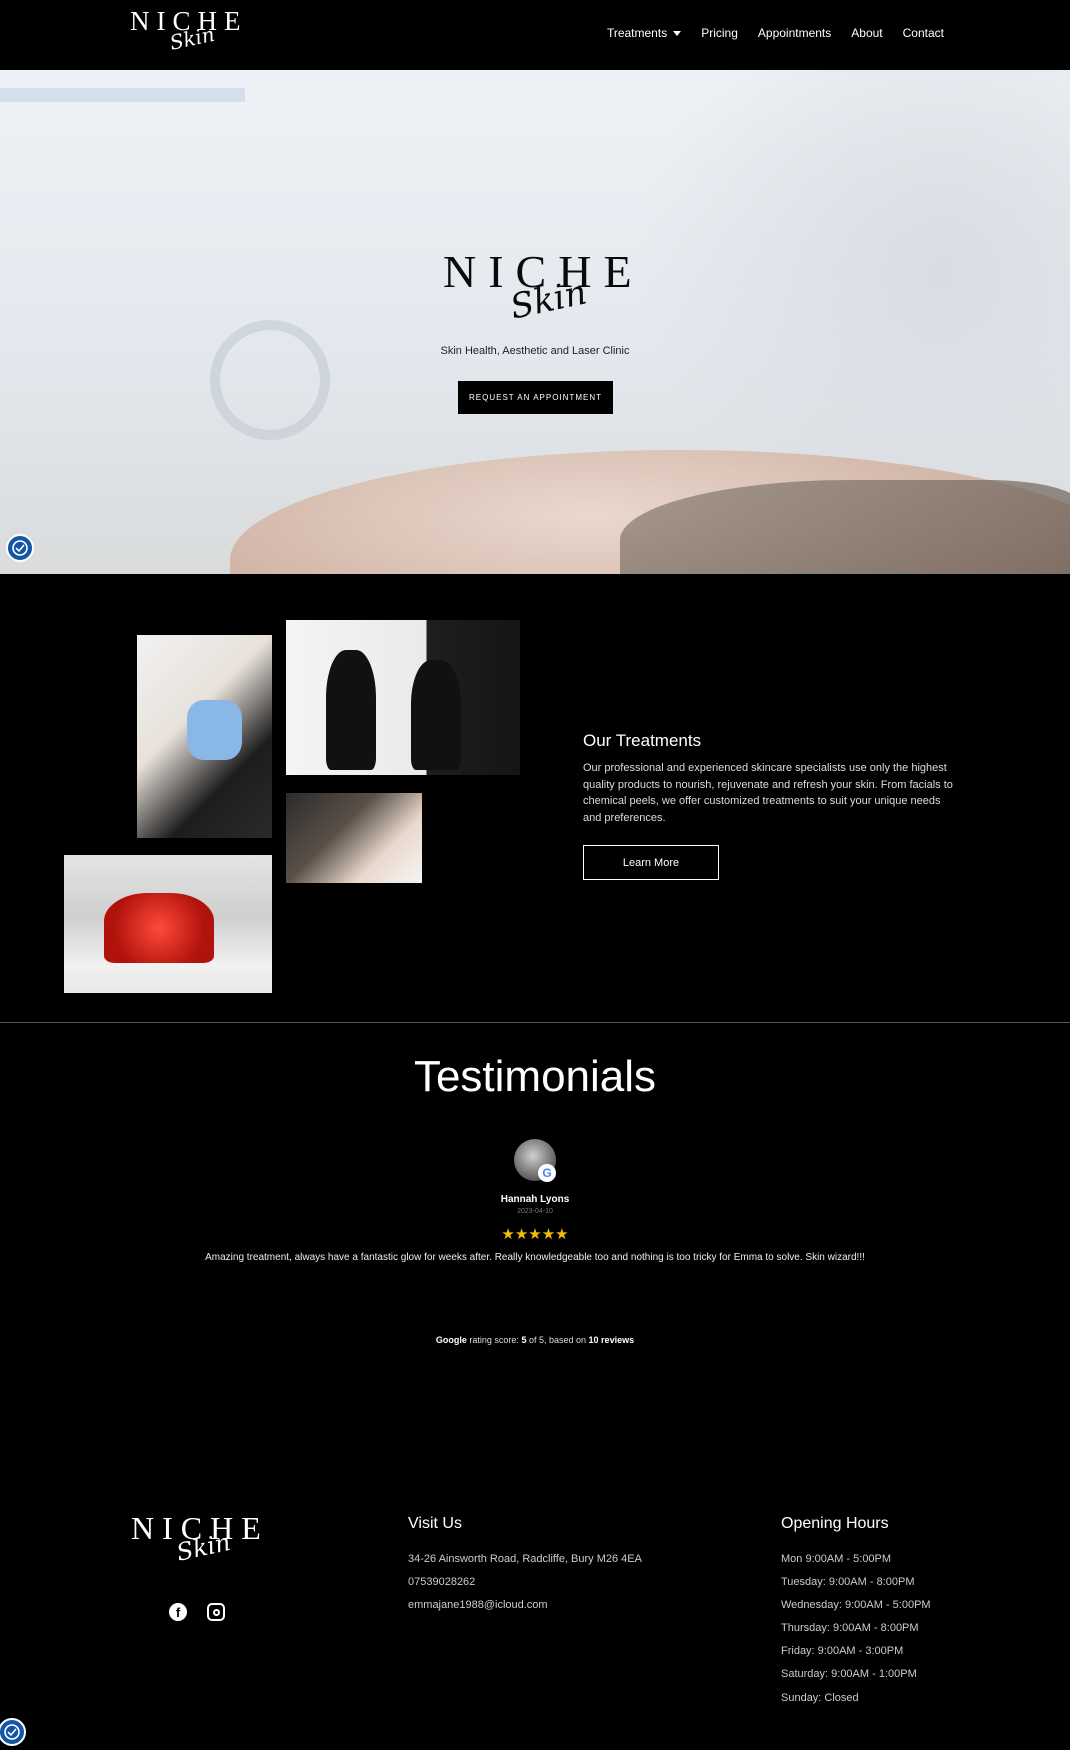 This screenshot has height=1750, width=1070. I want to click on nav-item-appointments: Appointments, so click(794, 33).